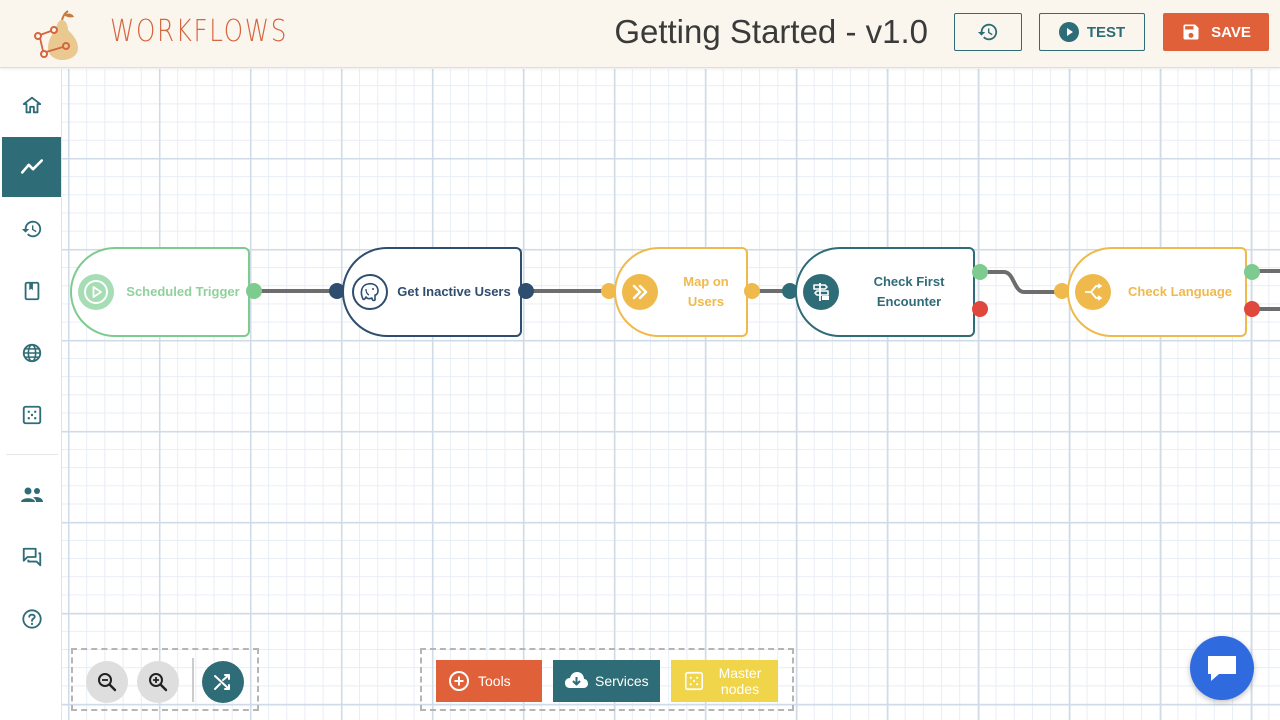 The height and width of the screenshot is (720, 1280). I want to click on node-label: Map on Users, so click(706, 291).